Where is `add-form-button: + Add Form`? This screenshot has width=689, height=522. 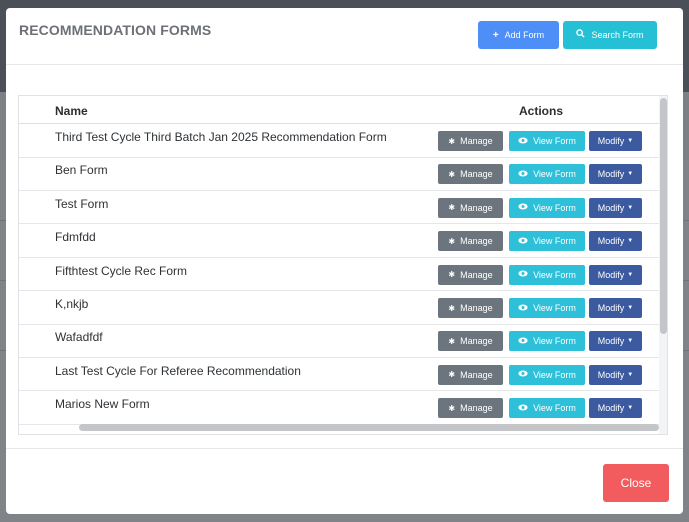 add-form-button: + Add Form is located at coordinates (518, 35).